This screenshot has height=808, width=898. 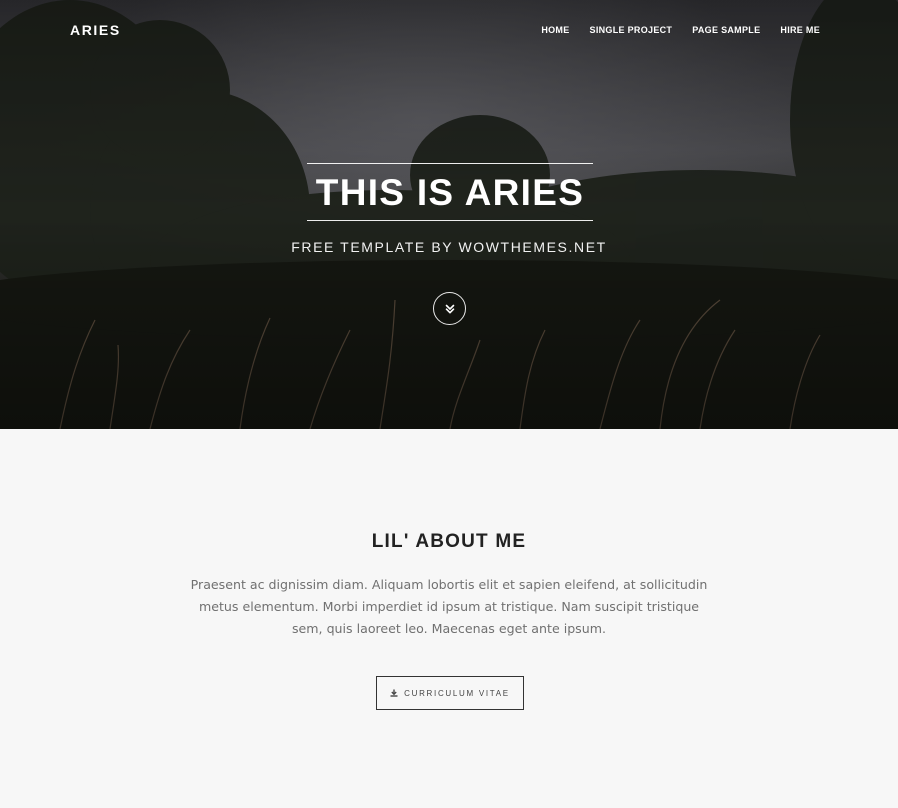 What do you see at coordinates (394, 693) in the screenshot?
I see `download-icon` at bounding box center [394, 693].